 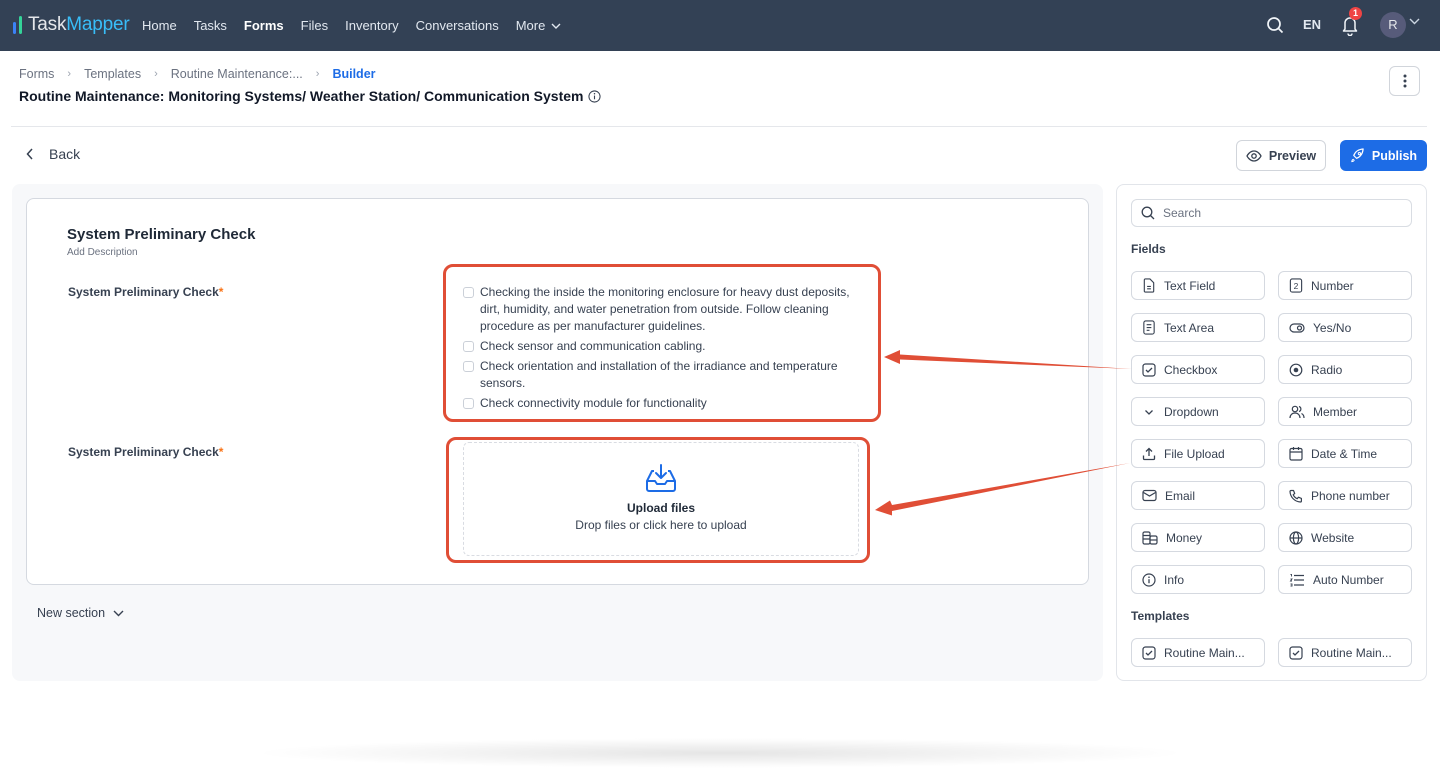 What do you see at coordinates (1332, 327) in the screenshot?
I see `field-label: Yes/No` at bounding box center [1332, 327].